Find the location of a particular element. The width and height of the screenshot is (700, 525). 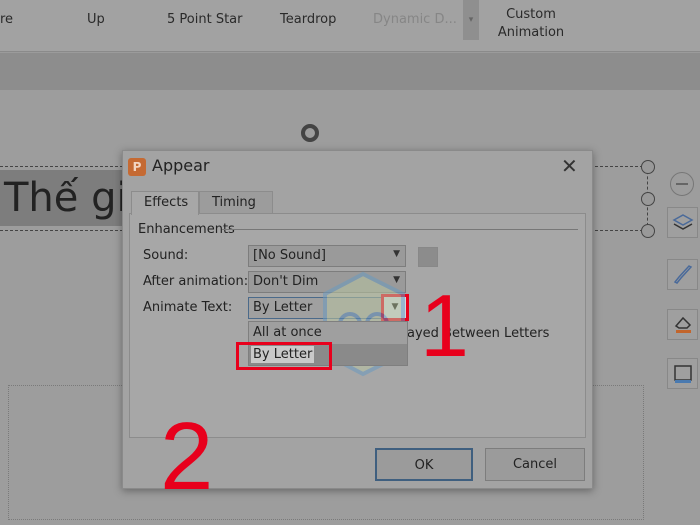

brush-icon is located at coordinates (682, 274).